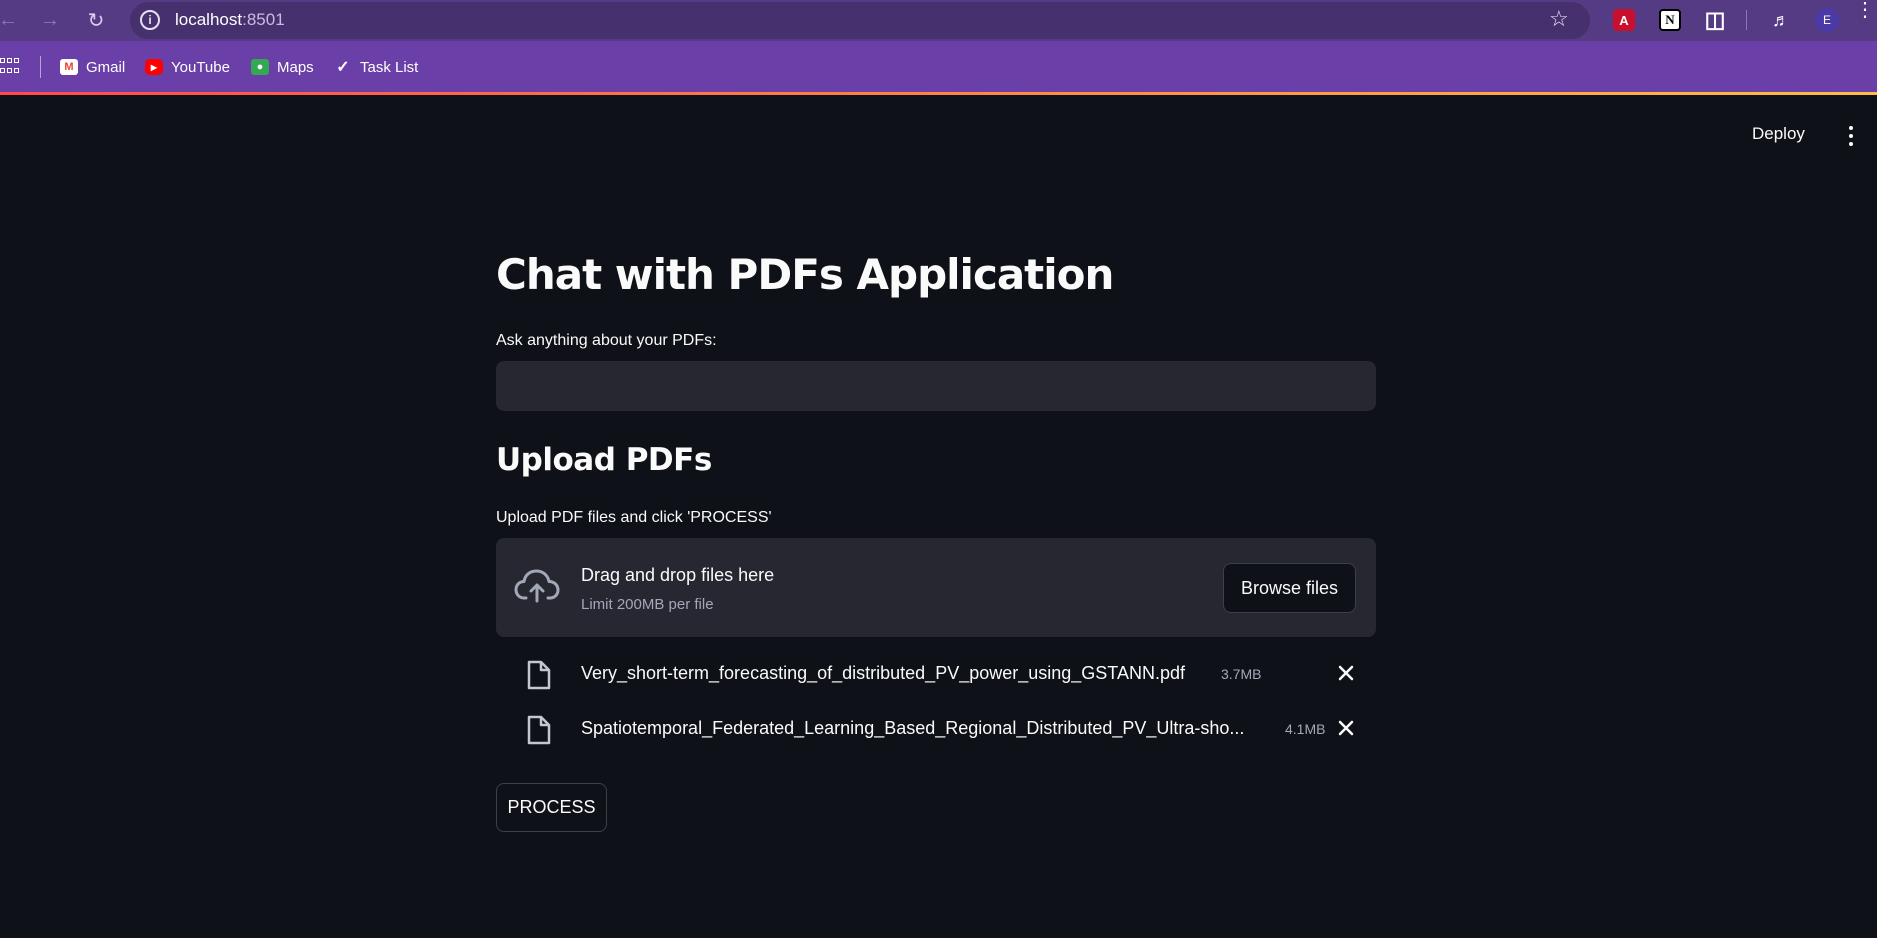 Image resolution: width=1877 pixels, height=938 pixels. Describe the element at coordinates (1670, 20) in the screenshot. I see `notion-extension-icon: N` at that location.